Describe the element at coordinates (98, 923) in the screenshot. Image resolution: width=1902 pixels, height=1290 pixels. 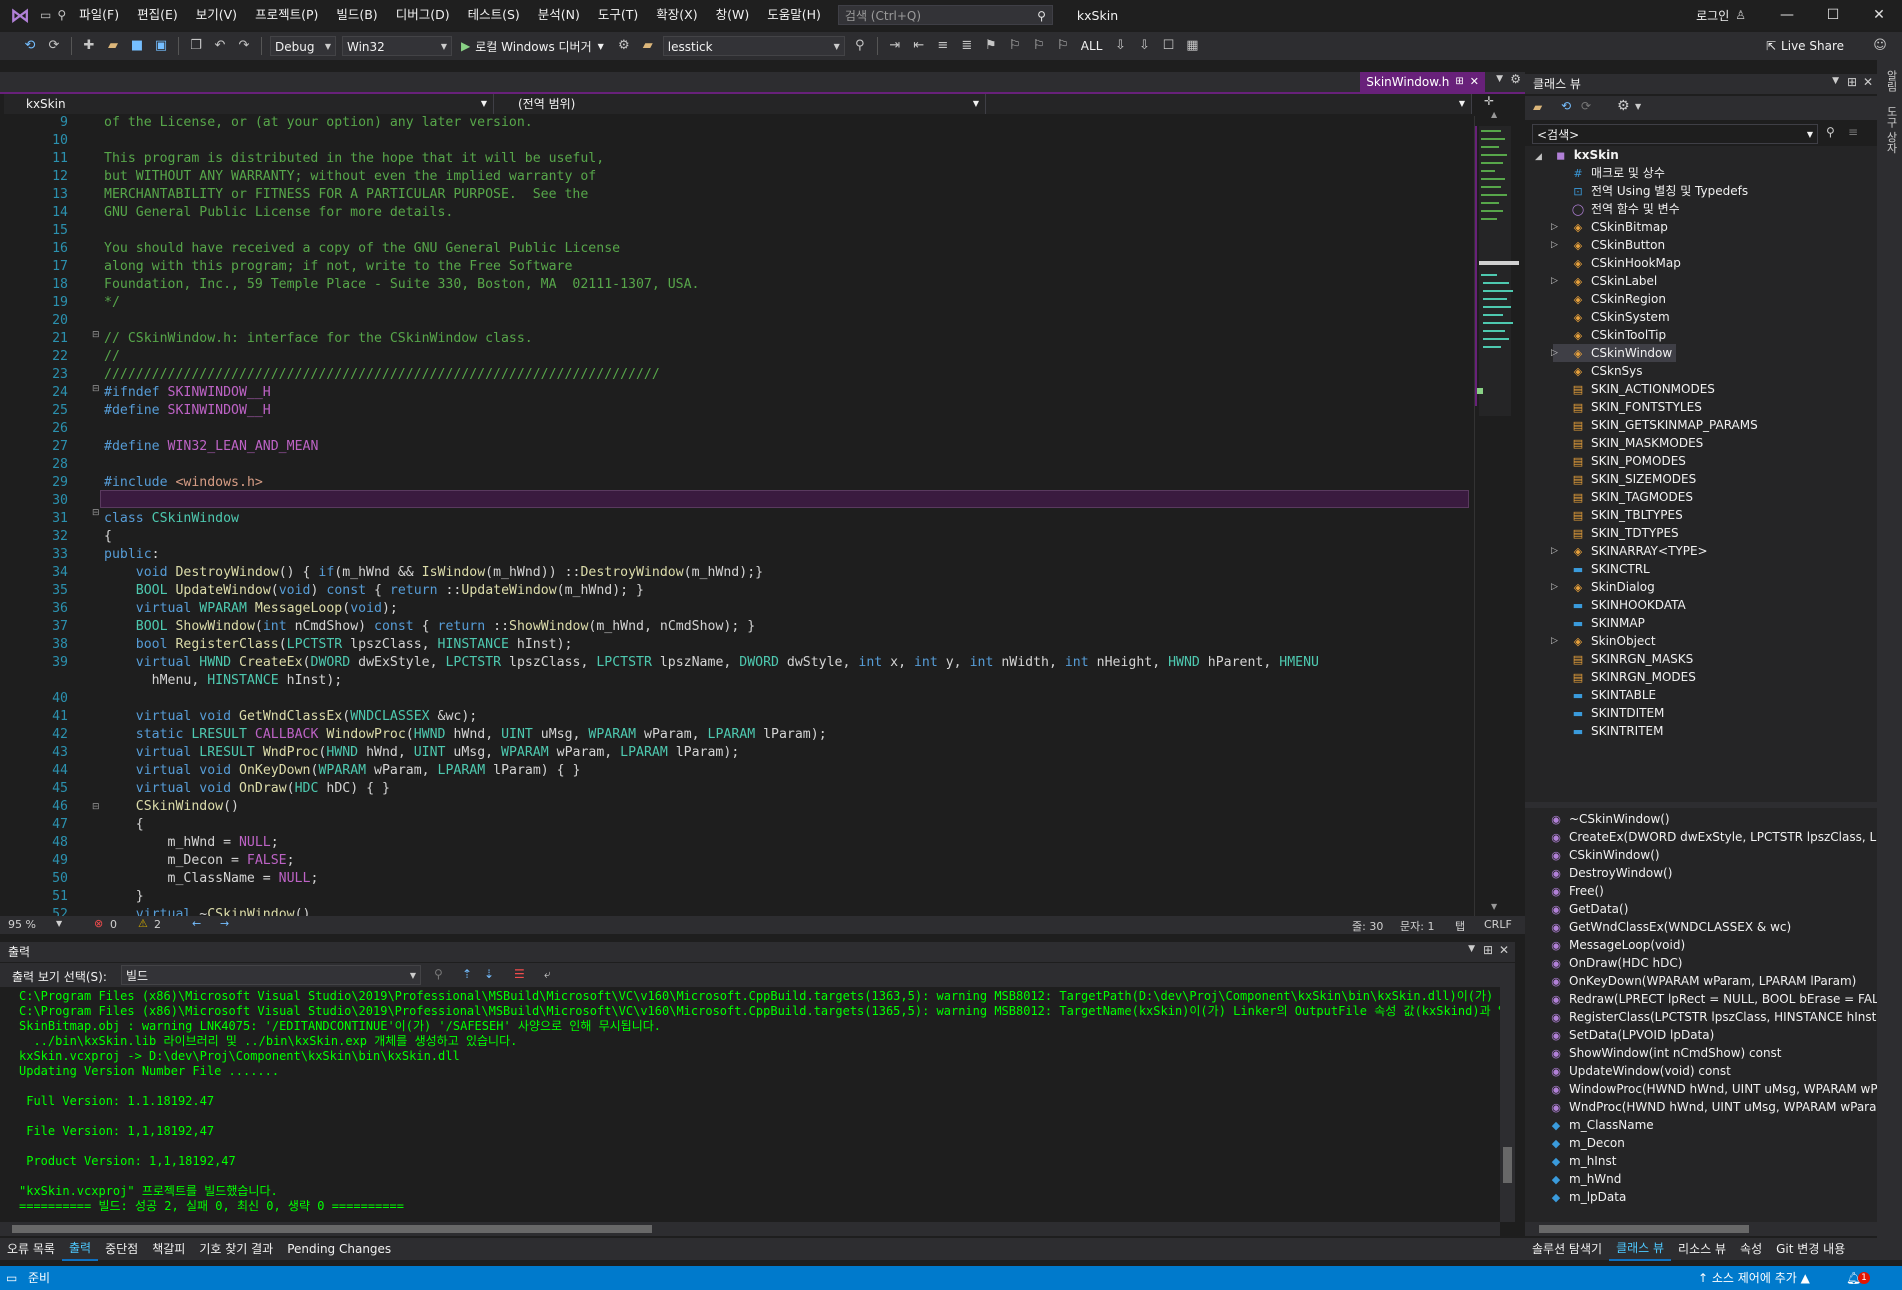
I see `error-icon: ⊗` at that location.